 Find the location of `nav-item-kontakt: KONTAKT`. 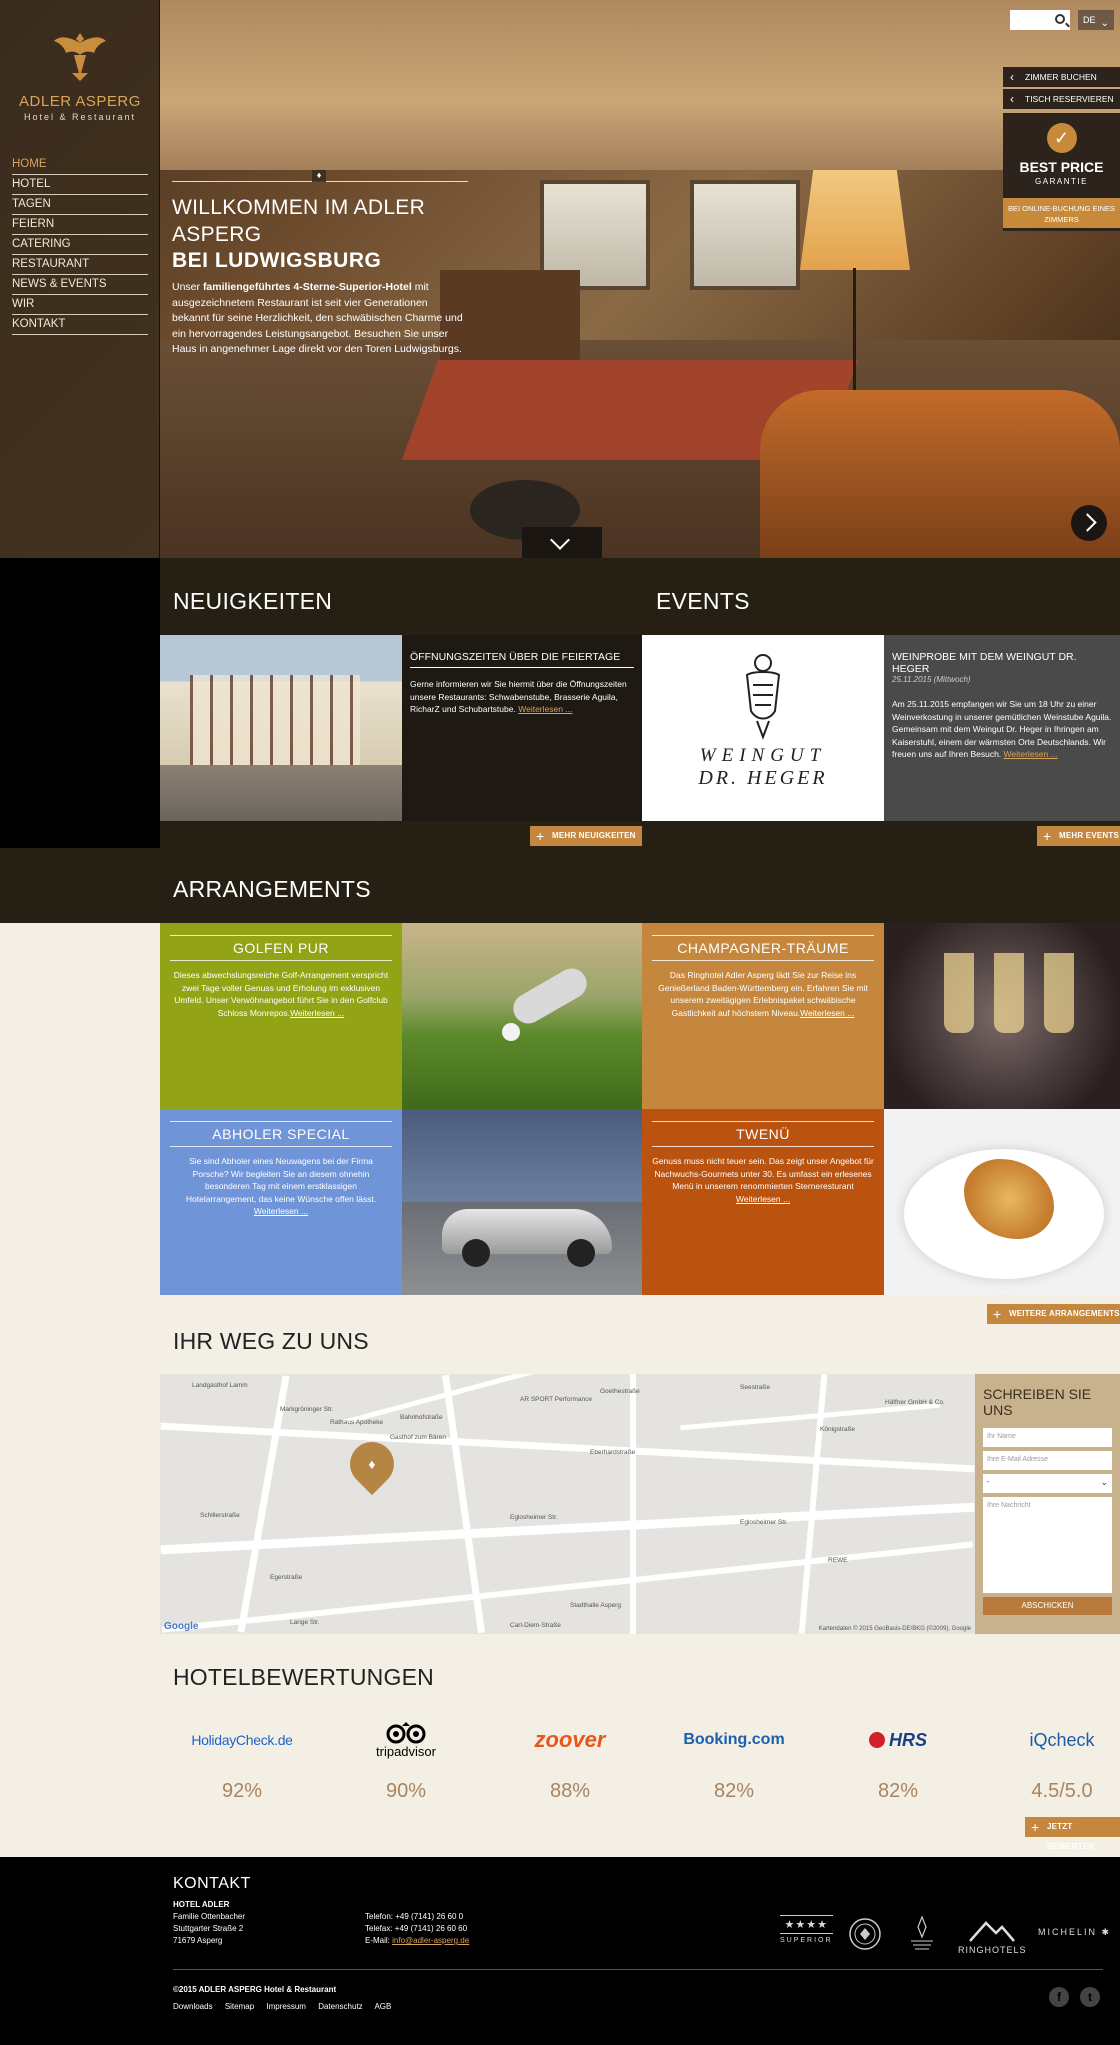

nav-item-kontakt: KONTAKT is located at coordinates (80, 325).